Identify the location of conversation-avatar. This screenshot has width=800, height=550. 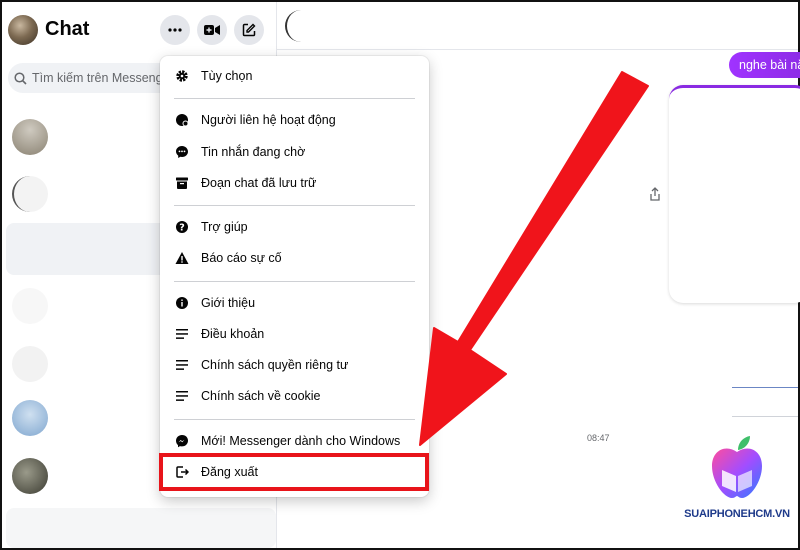
(301, 26).